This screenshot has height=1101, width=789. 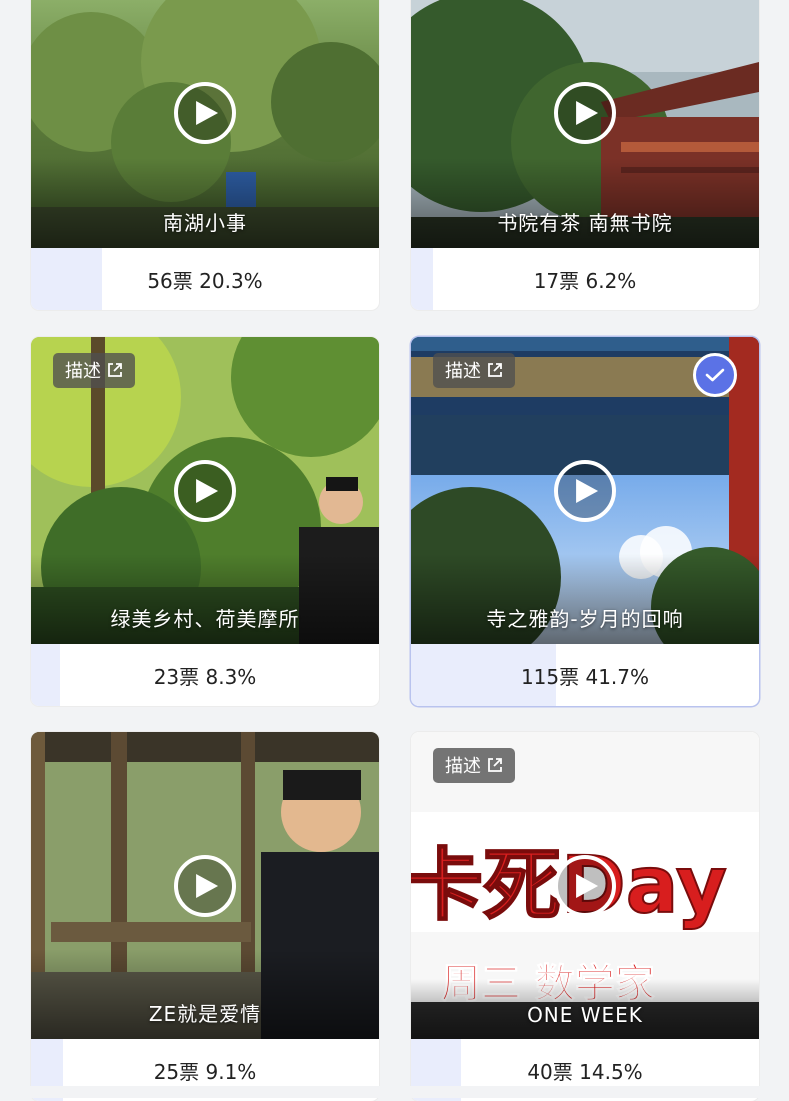 What do you see at coordinates (394, 1092) in the screenshot?
I see `bottom-edge` at bounding box center [394, 1092].